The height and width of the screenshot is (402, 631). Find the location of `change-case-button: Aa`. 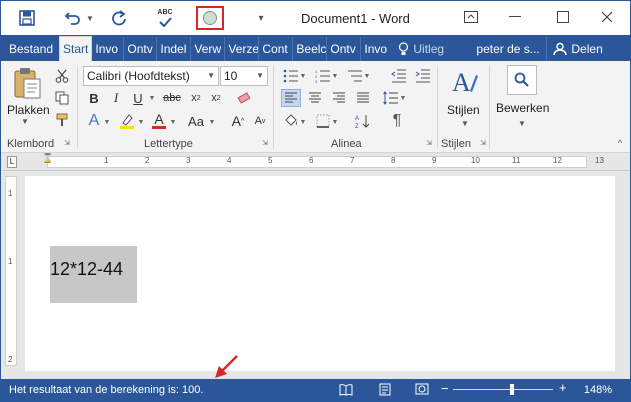

change-case-button: Aa is located at coordinates (196, 121).